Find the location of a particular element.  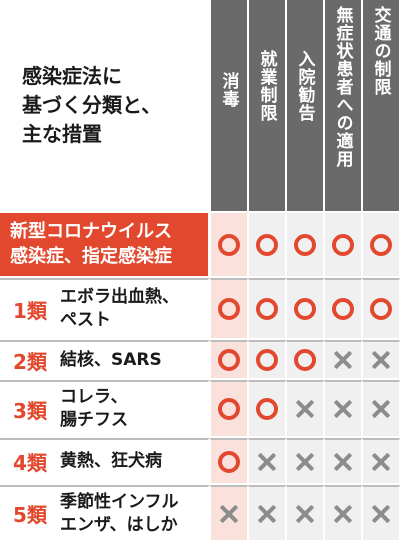

row-label: 1類 エボラ出血熱、 ペスト is located at coordinates (105, 308).